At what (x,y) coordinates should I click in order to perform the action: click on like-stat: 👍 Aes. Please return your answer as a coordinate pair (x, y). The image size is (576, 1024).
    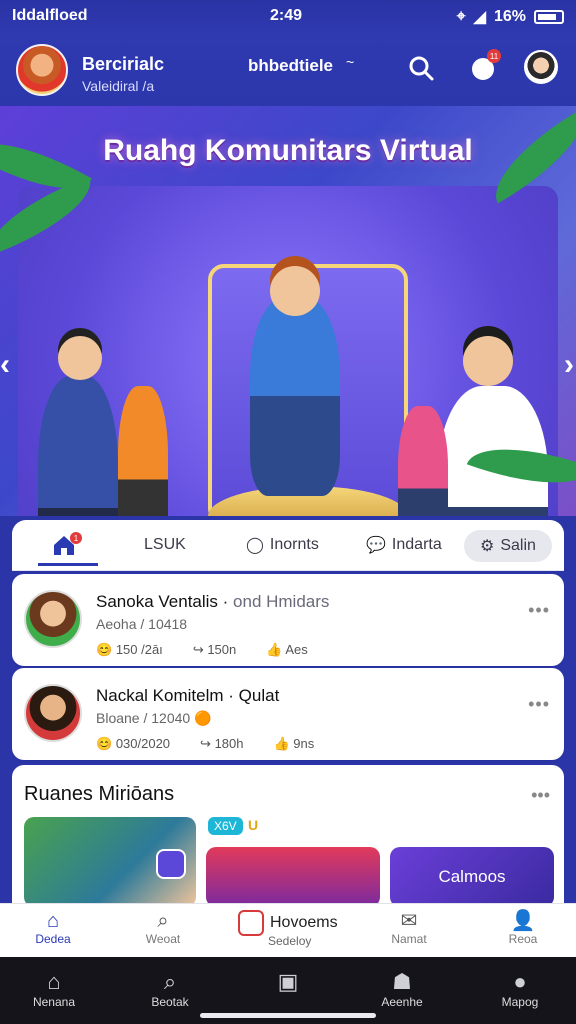
    Looking at the image, I should click on (287, 650).